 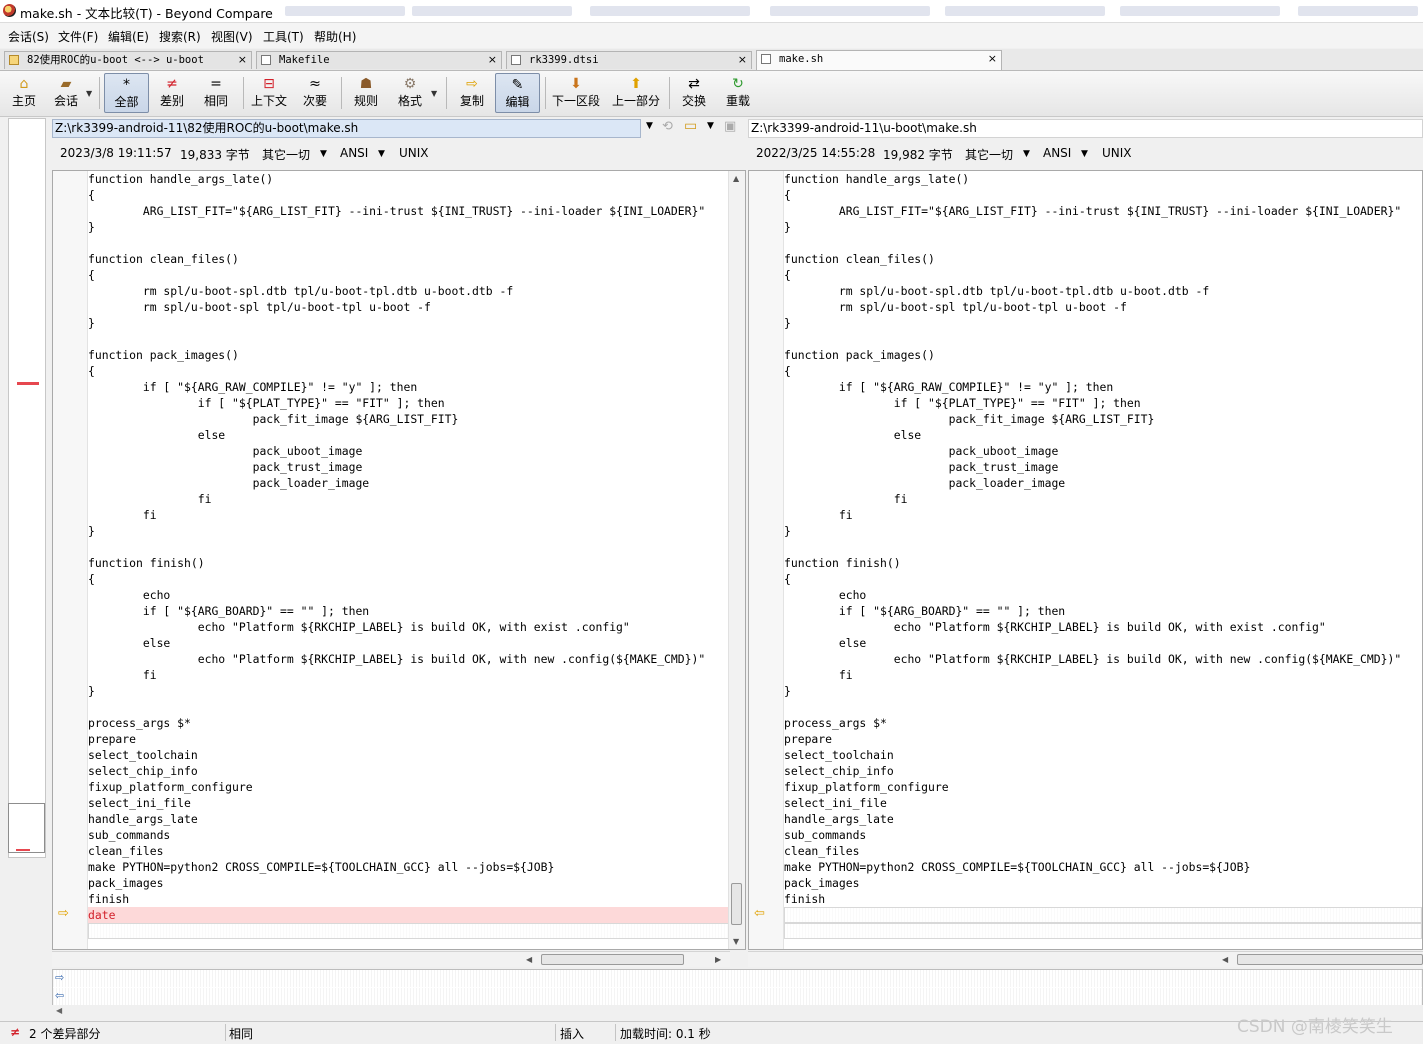 I want to click on code-line: pack_uboot_image, so click(x=1103, y=451).